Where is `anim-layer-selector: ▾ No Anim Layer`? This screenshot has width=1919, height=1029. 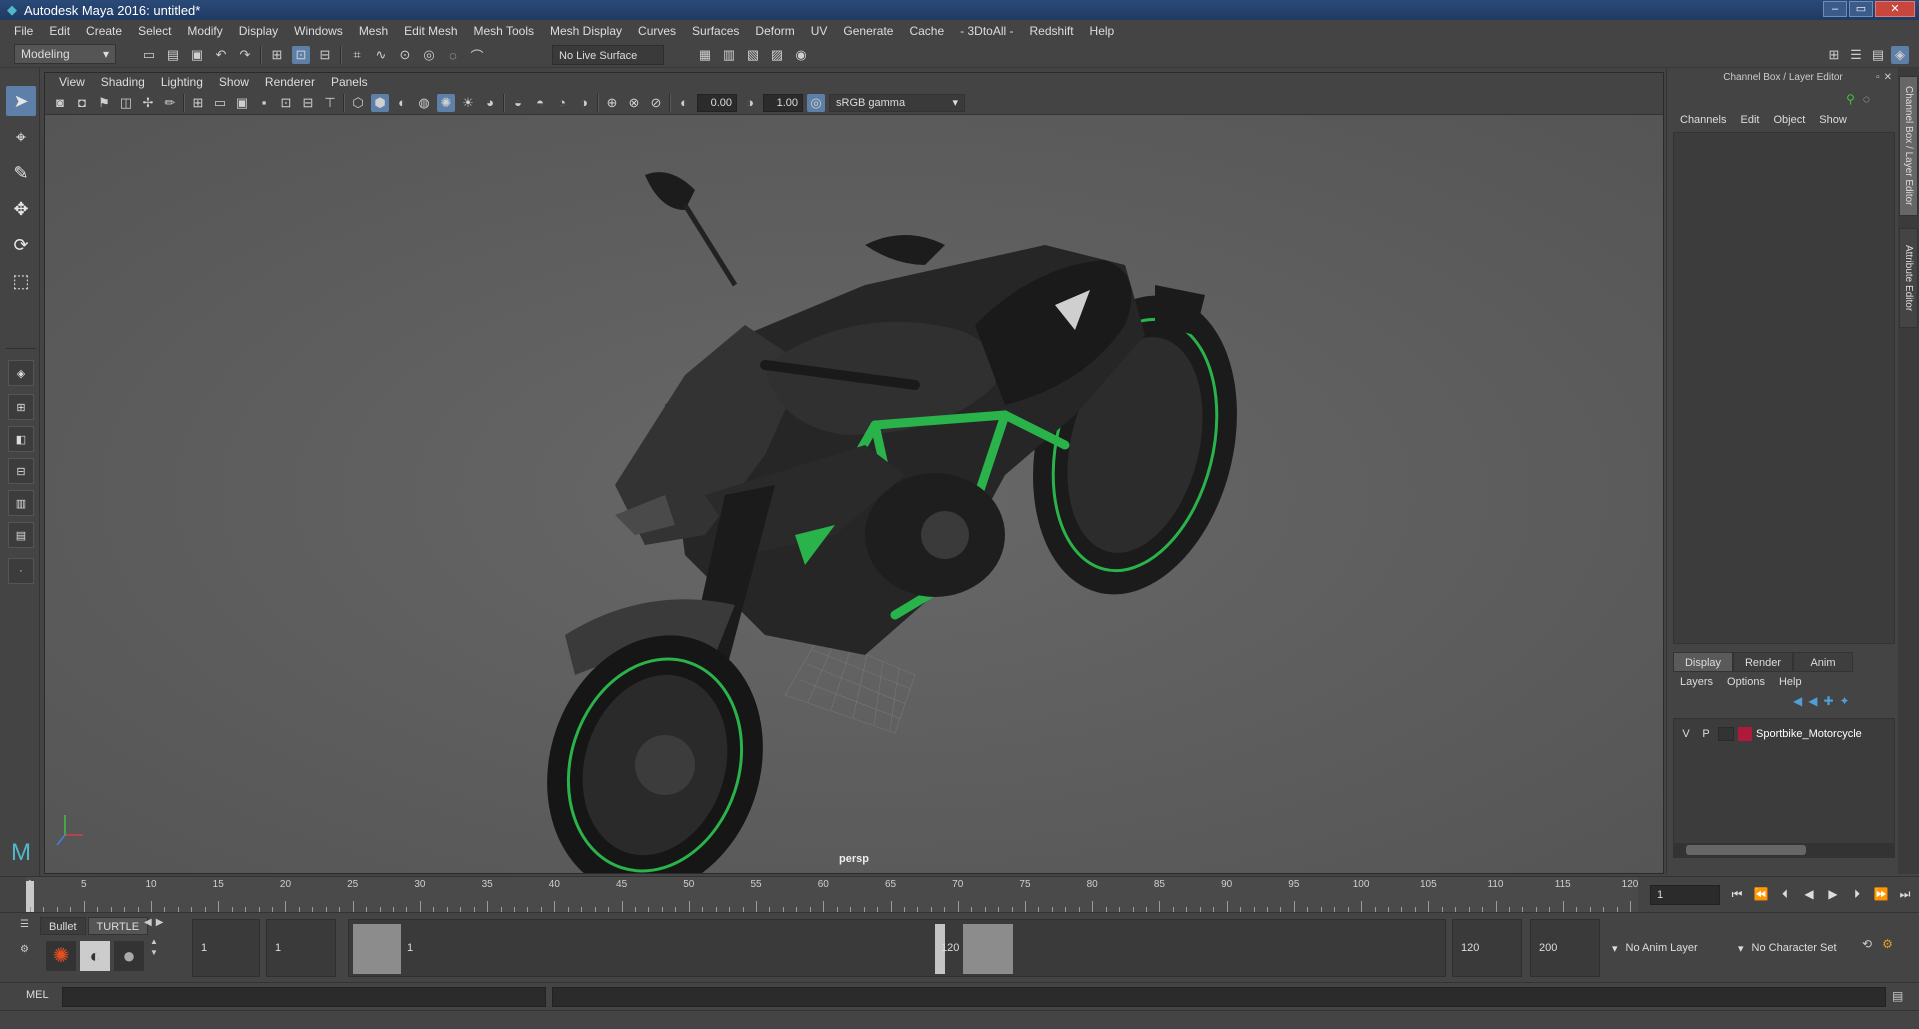
anim-layer-selector: ▾ No Anim Layer is located at coordinates (1666, 948).